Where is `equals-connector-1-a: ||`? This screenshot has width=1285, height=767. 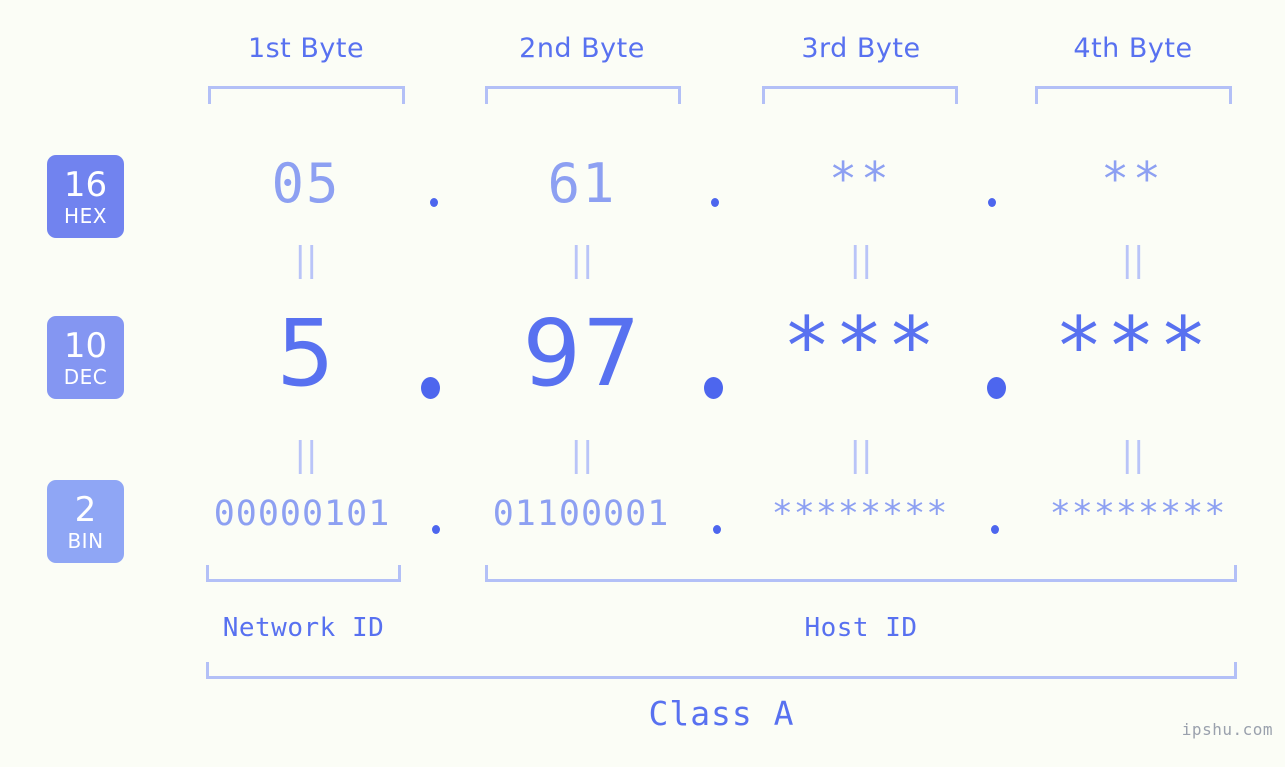 equals-connector-1-a: || is located at coordinates (306, 260).